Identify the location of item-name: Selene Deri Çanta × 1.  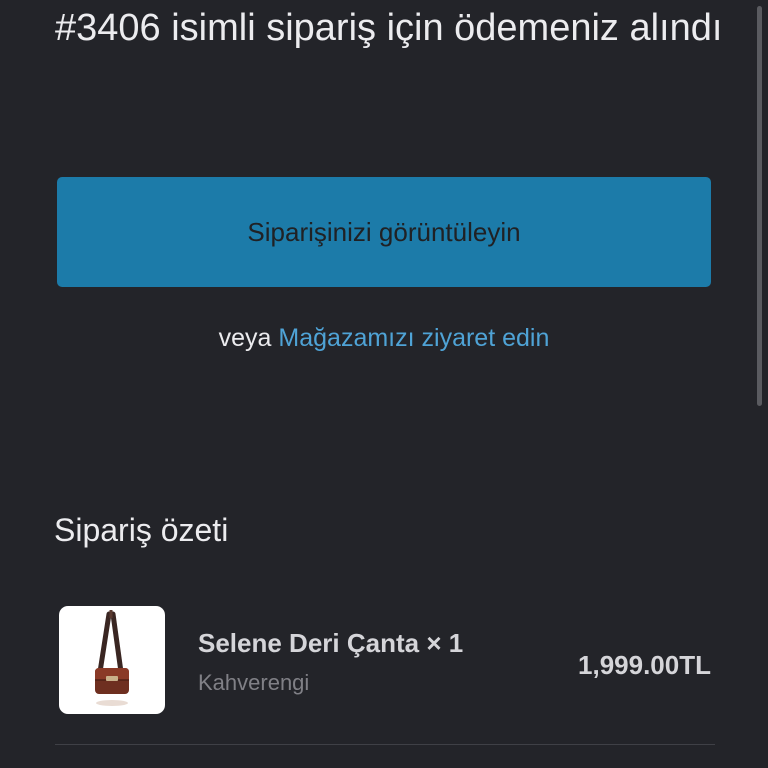
(331, 643).